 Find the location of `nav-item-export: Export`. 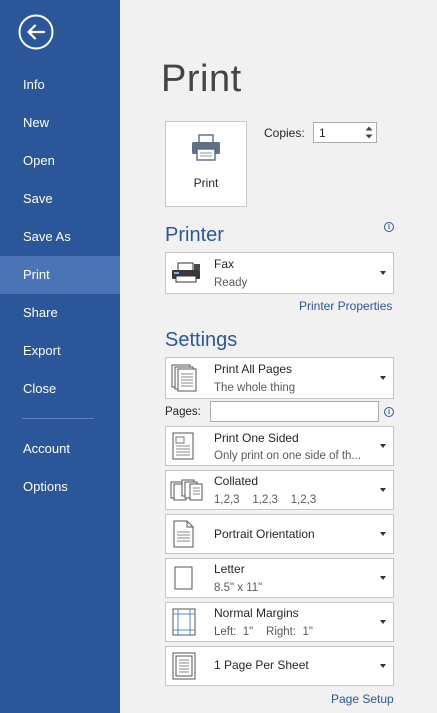

nav-item-export: Export is located at coordinates (60, 351).